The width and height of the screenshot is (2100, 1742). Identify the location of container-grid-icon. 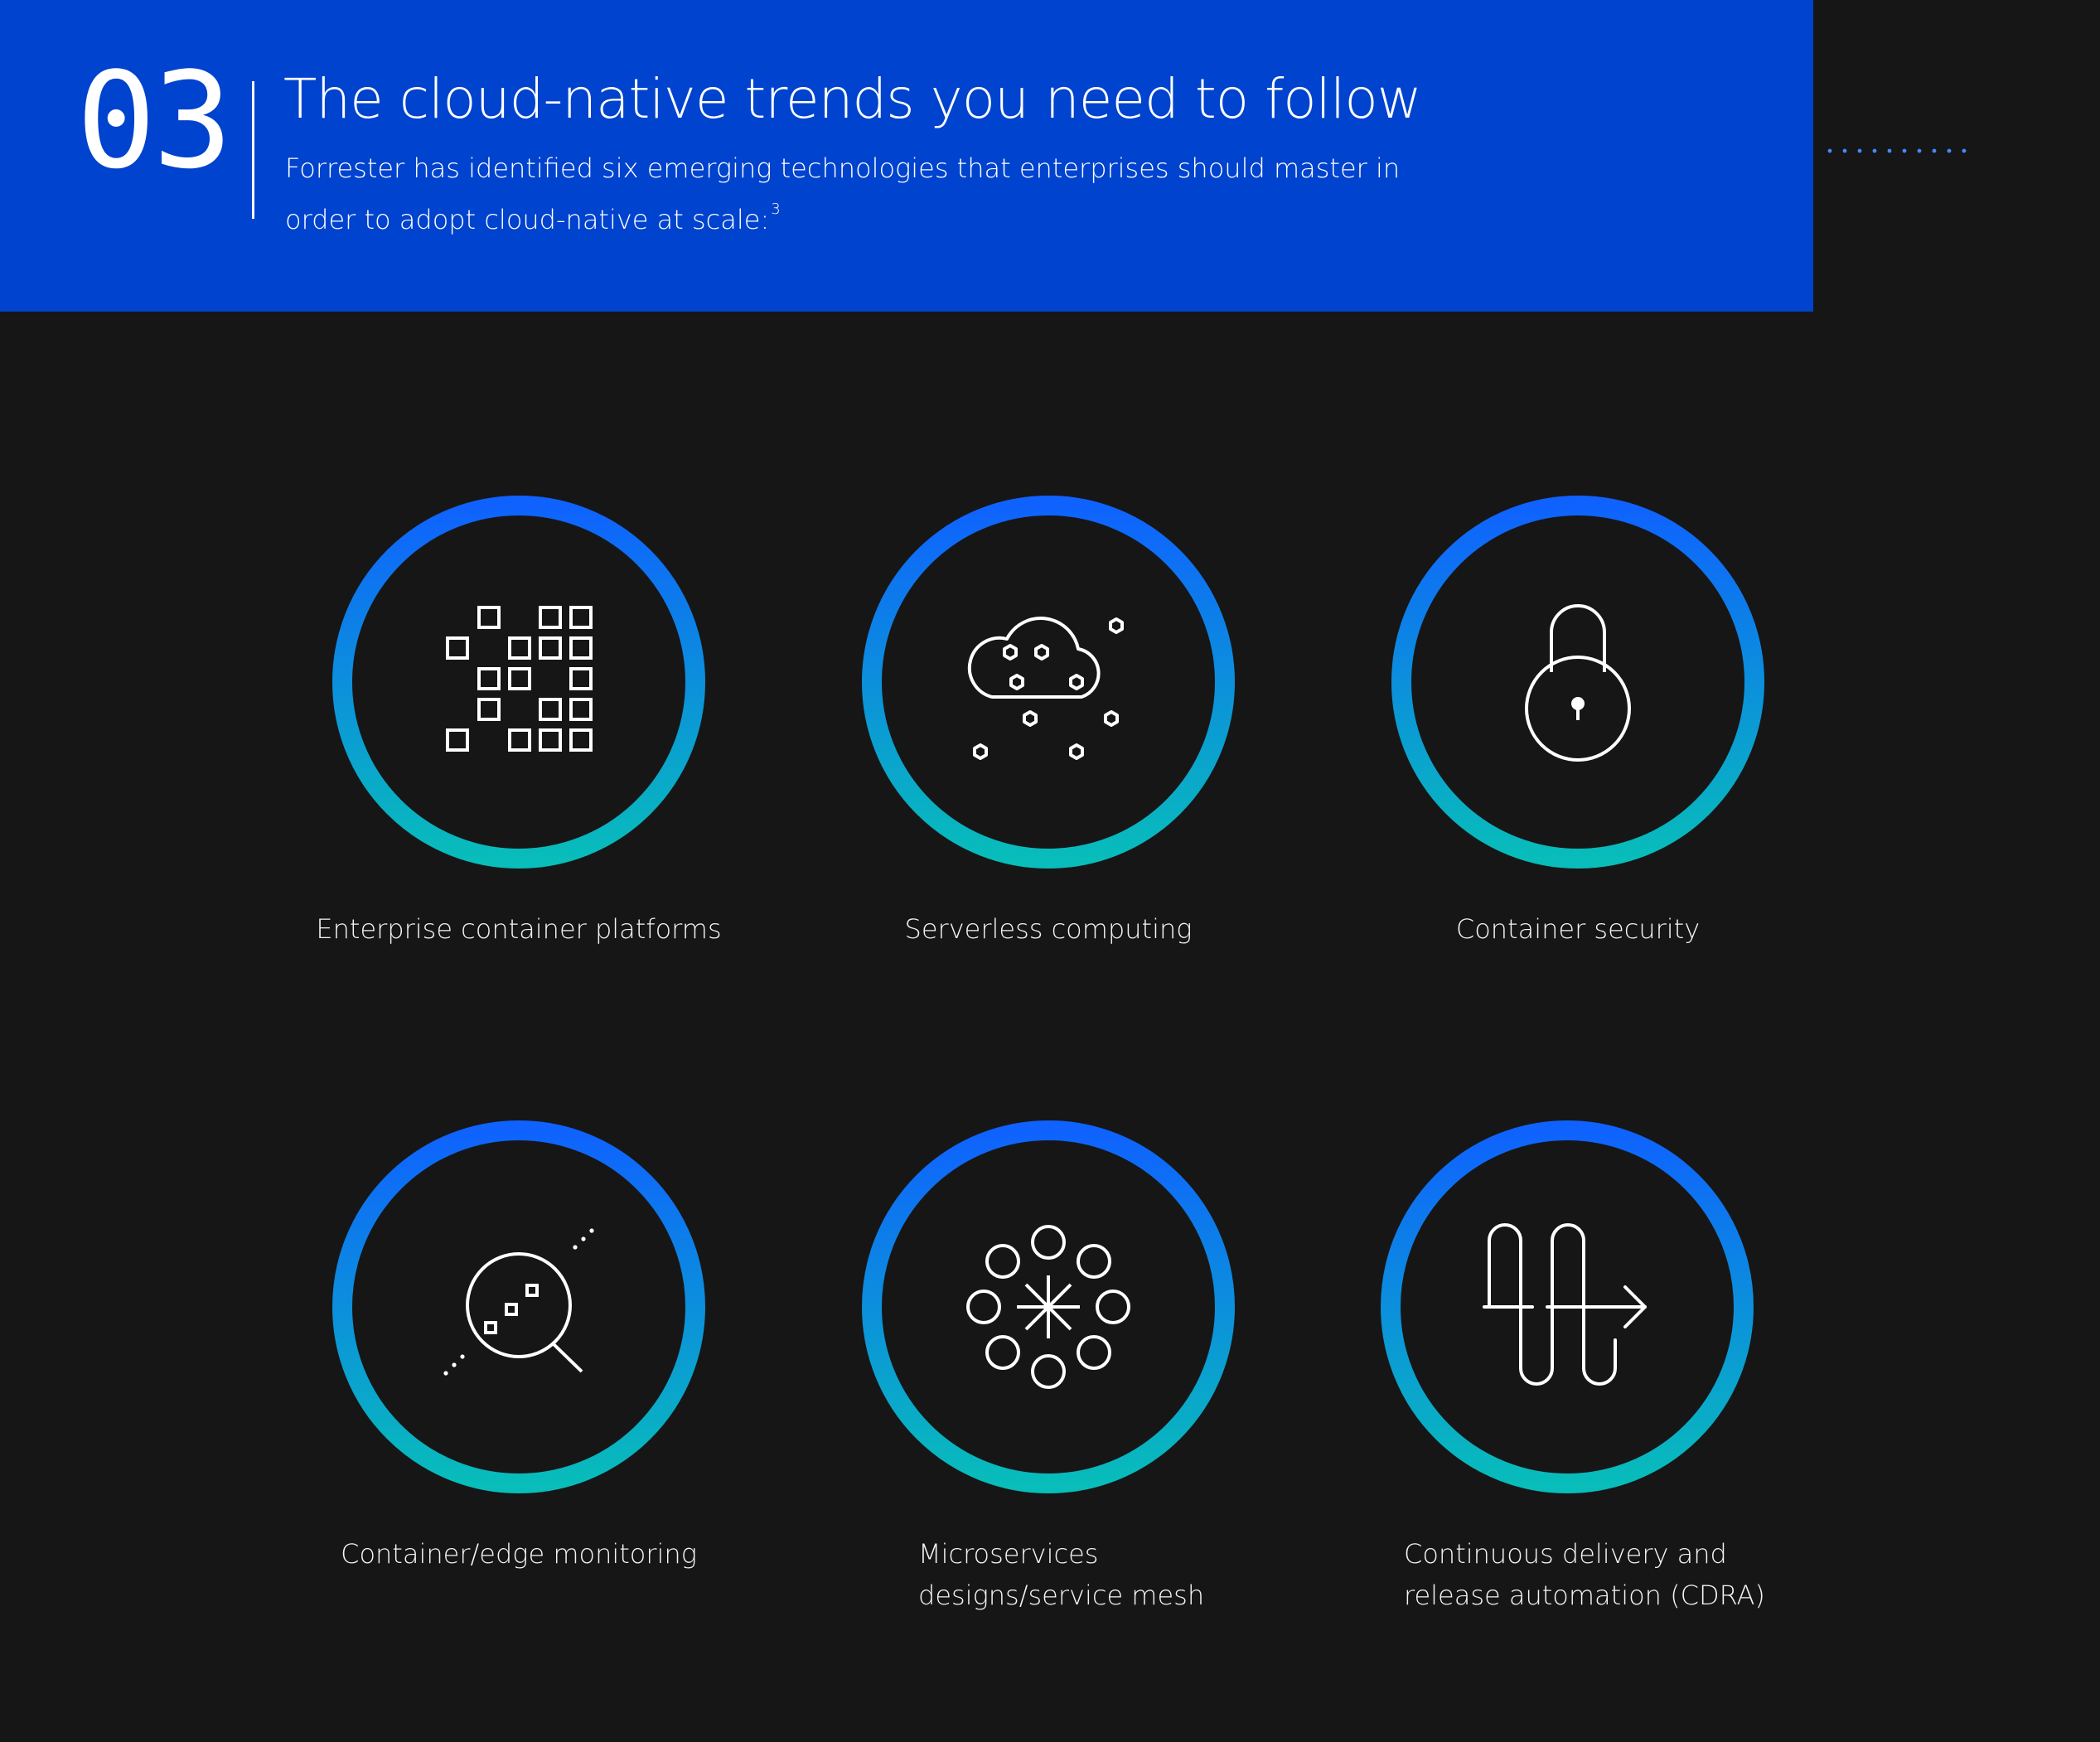
(519, 679).